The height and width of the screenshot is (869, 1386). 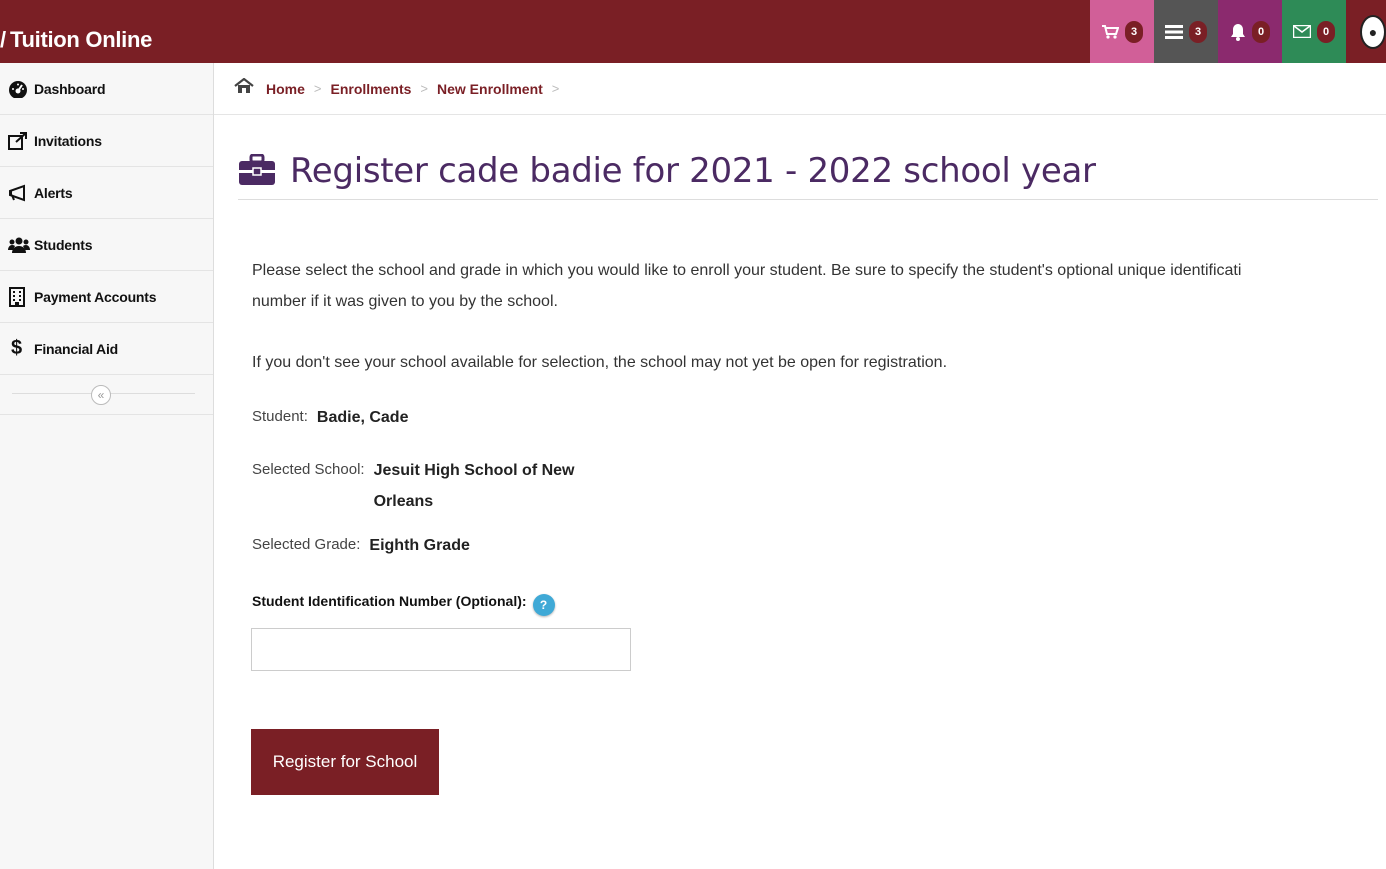 I want to click on cart-icon, so click(x=1110, y=31).